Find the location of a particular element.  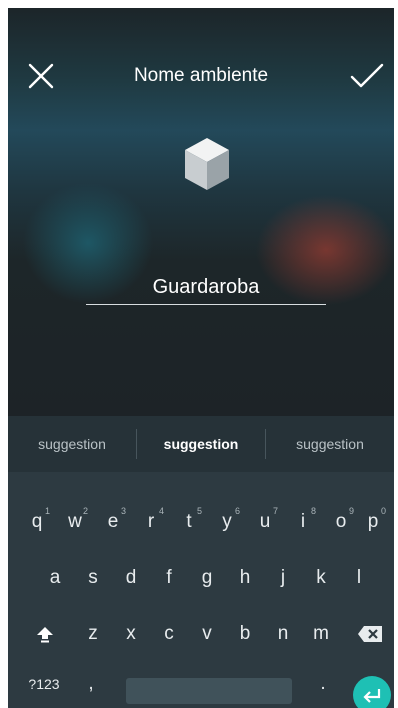

key-d: d is located at coordinates (131, 578).